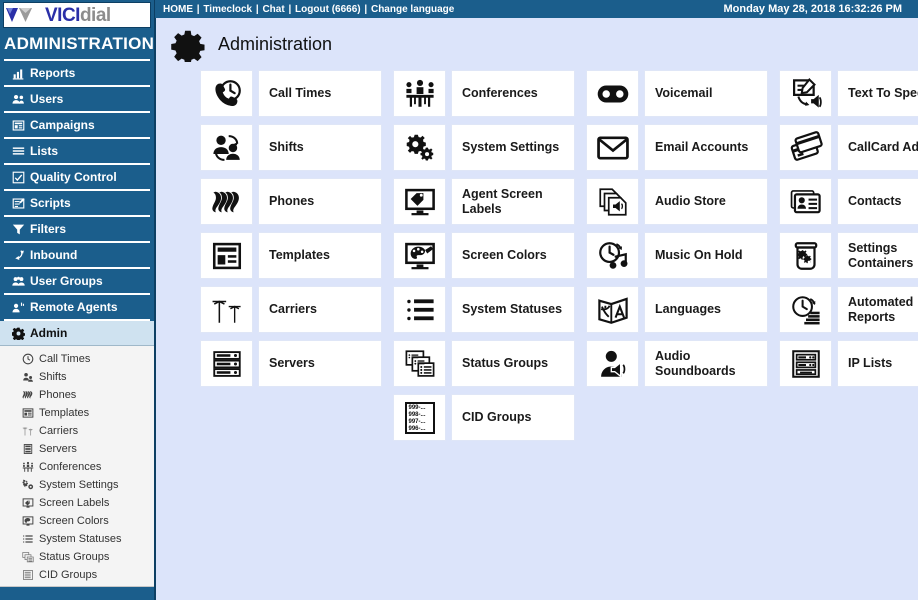 This screenshot has width=918, height=600. I want to click on server-rack-icon, so click(226, 363).